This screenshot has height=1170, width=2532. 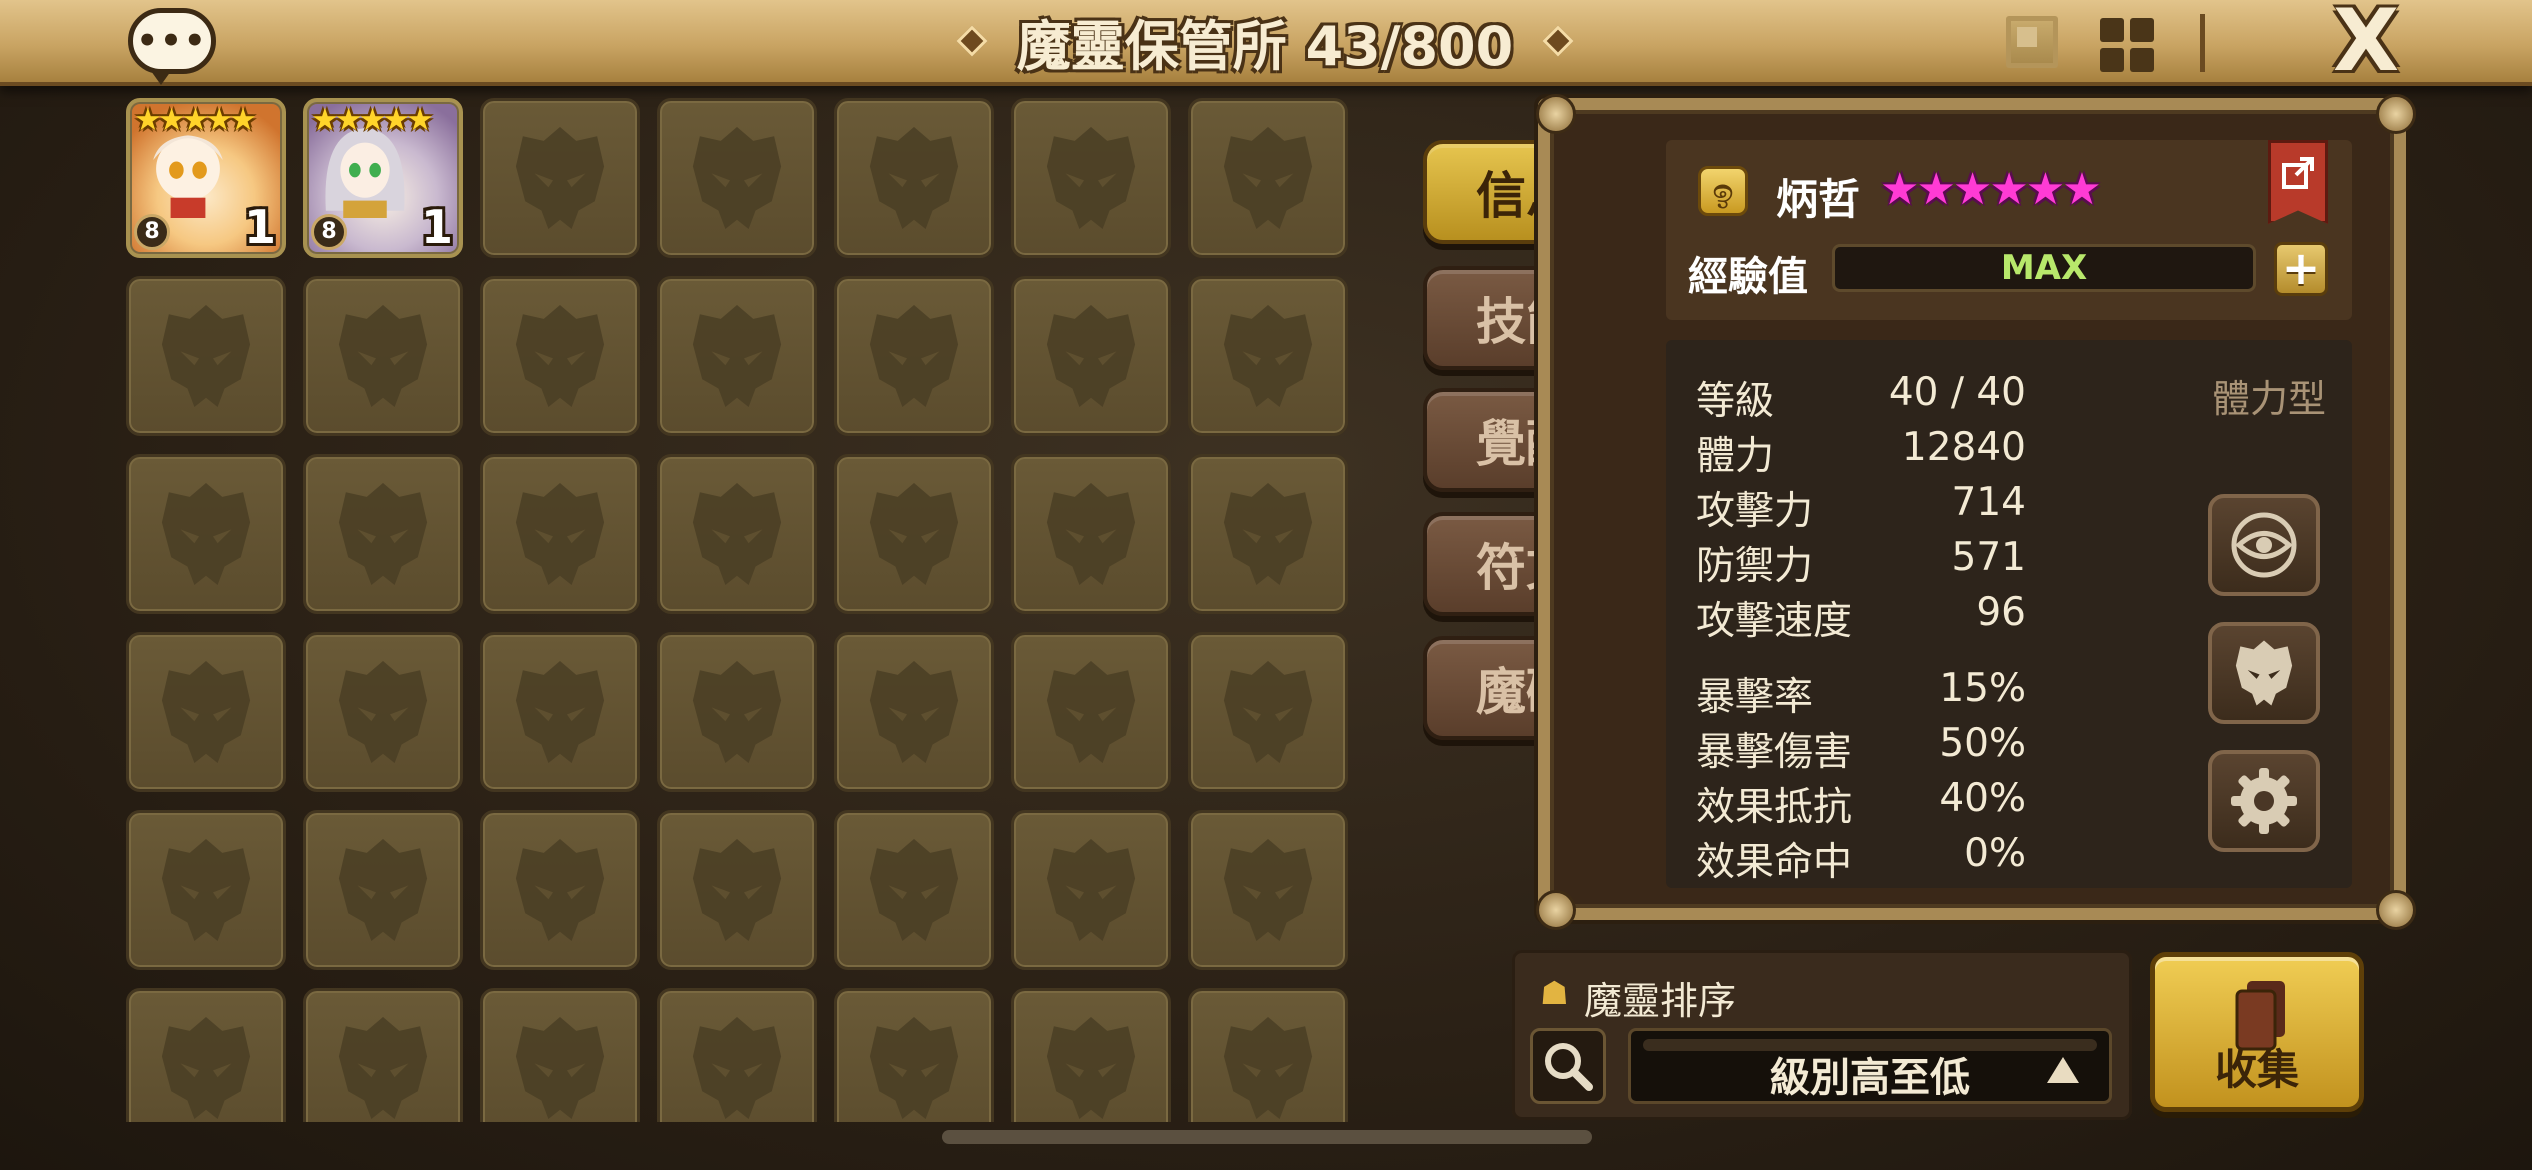 I want to click on stat-label: 等級, so click(x=1735, y=401).